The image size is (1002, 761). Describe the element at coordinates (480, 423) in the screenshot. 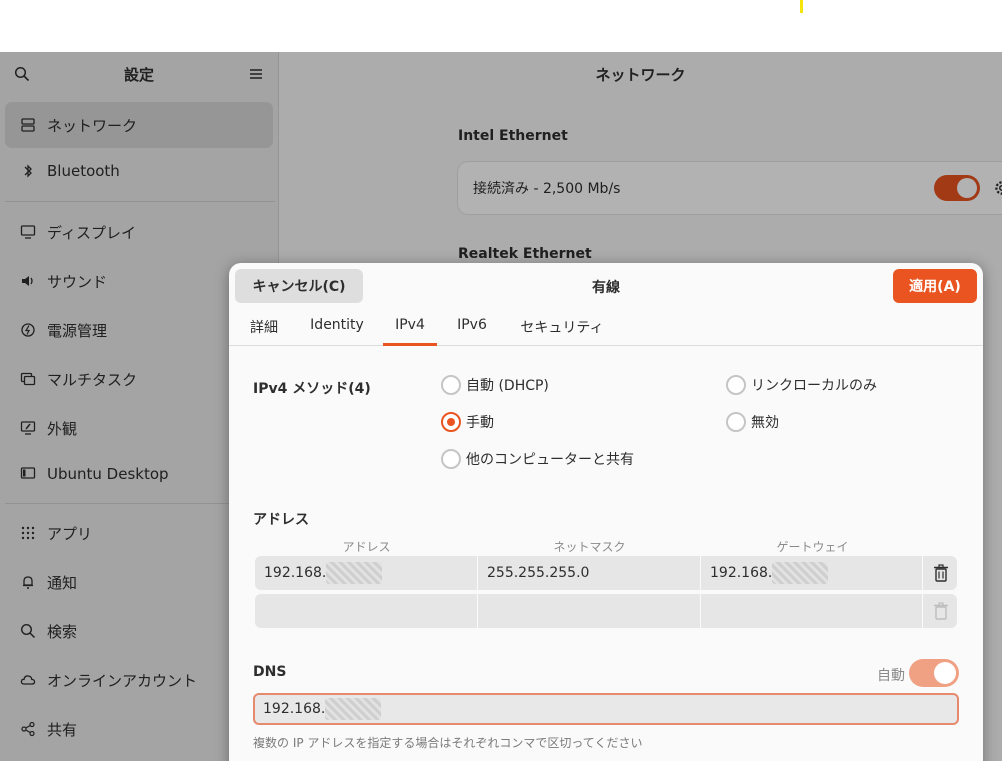

I see `radio-label: 手動` at that location.